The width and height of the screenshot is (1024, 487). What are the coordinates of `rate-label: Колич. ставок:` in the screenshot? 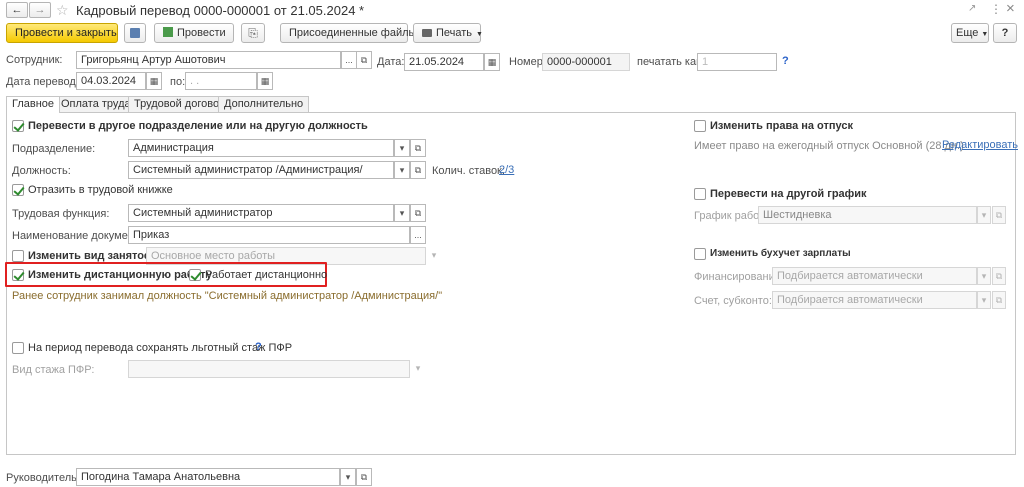 It's located at (468, 171).